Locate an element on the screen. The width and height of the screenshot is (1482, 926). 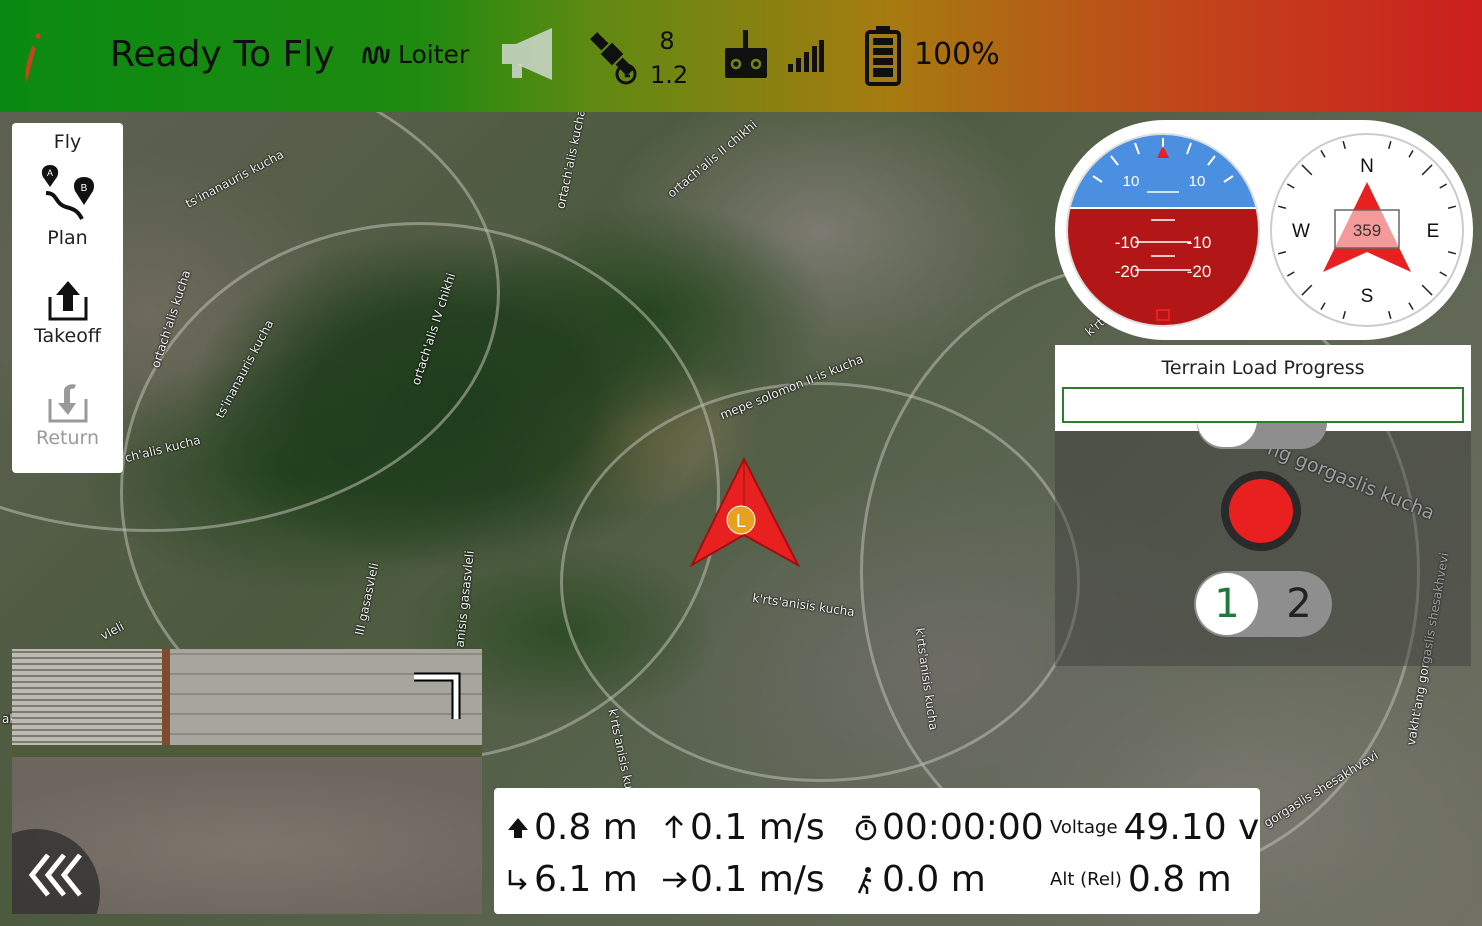
alt-rel-value: 0.8 m is located at coordinates (1179, 879).